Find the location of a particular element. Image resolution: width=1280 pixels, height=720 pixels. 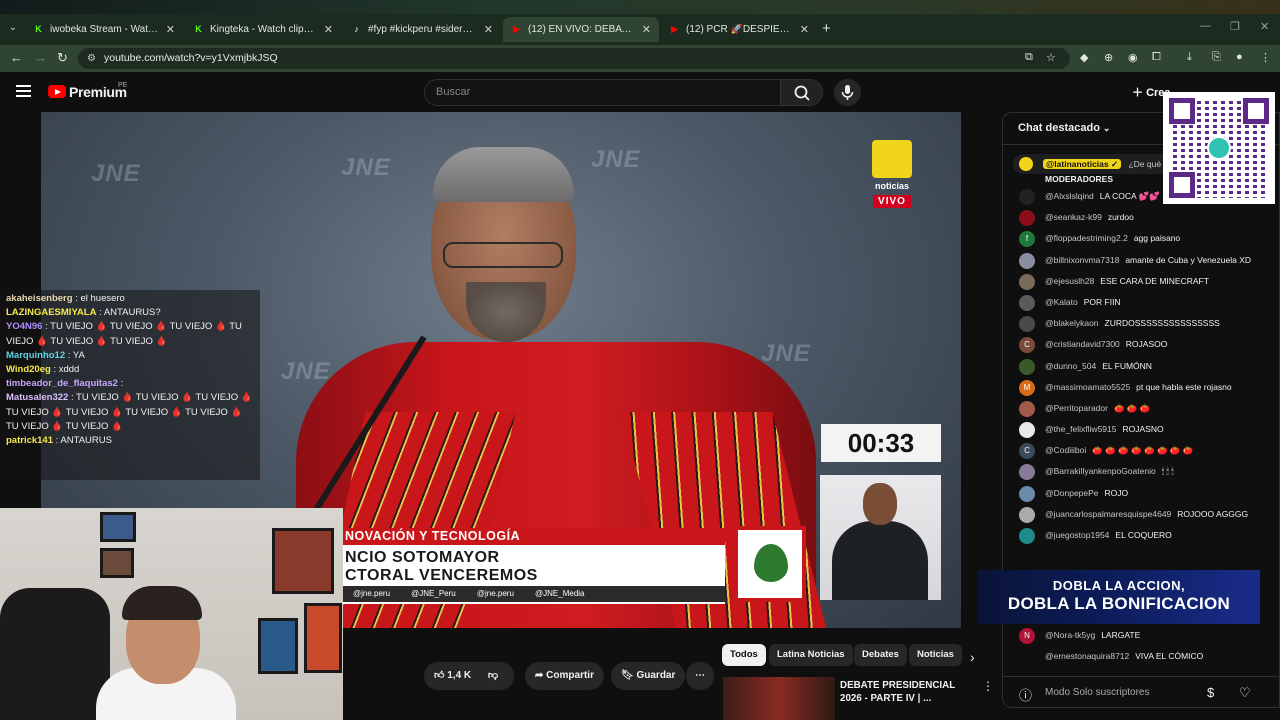

browser-tab: ▶ (12) EN VIVO: DEBATE PRES ✕ is located at coordinates (581, 29).